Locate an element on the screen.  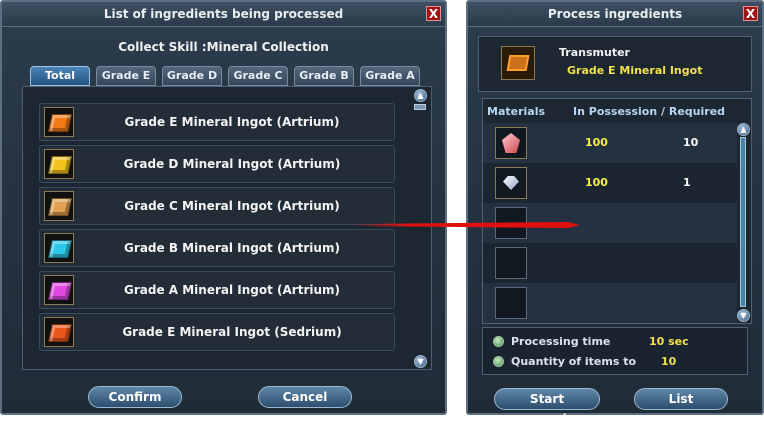
list-item: Grade C Mineral Ingot (Artrium) is located at coordinates (217, 206).